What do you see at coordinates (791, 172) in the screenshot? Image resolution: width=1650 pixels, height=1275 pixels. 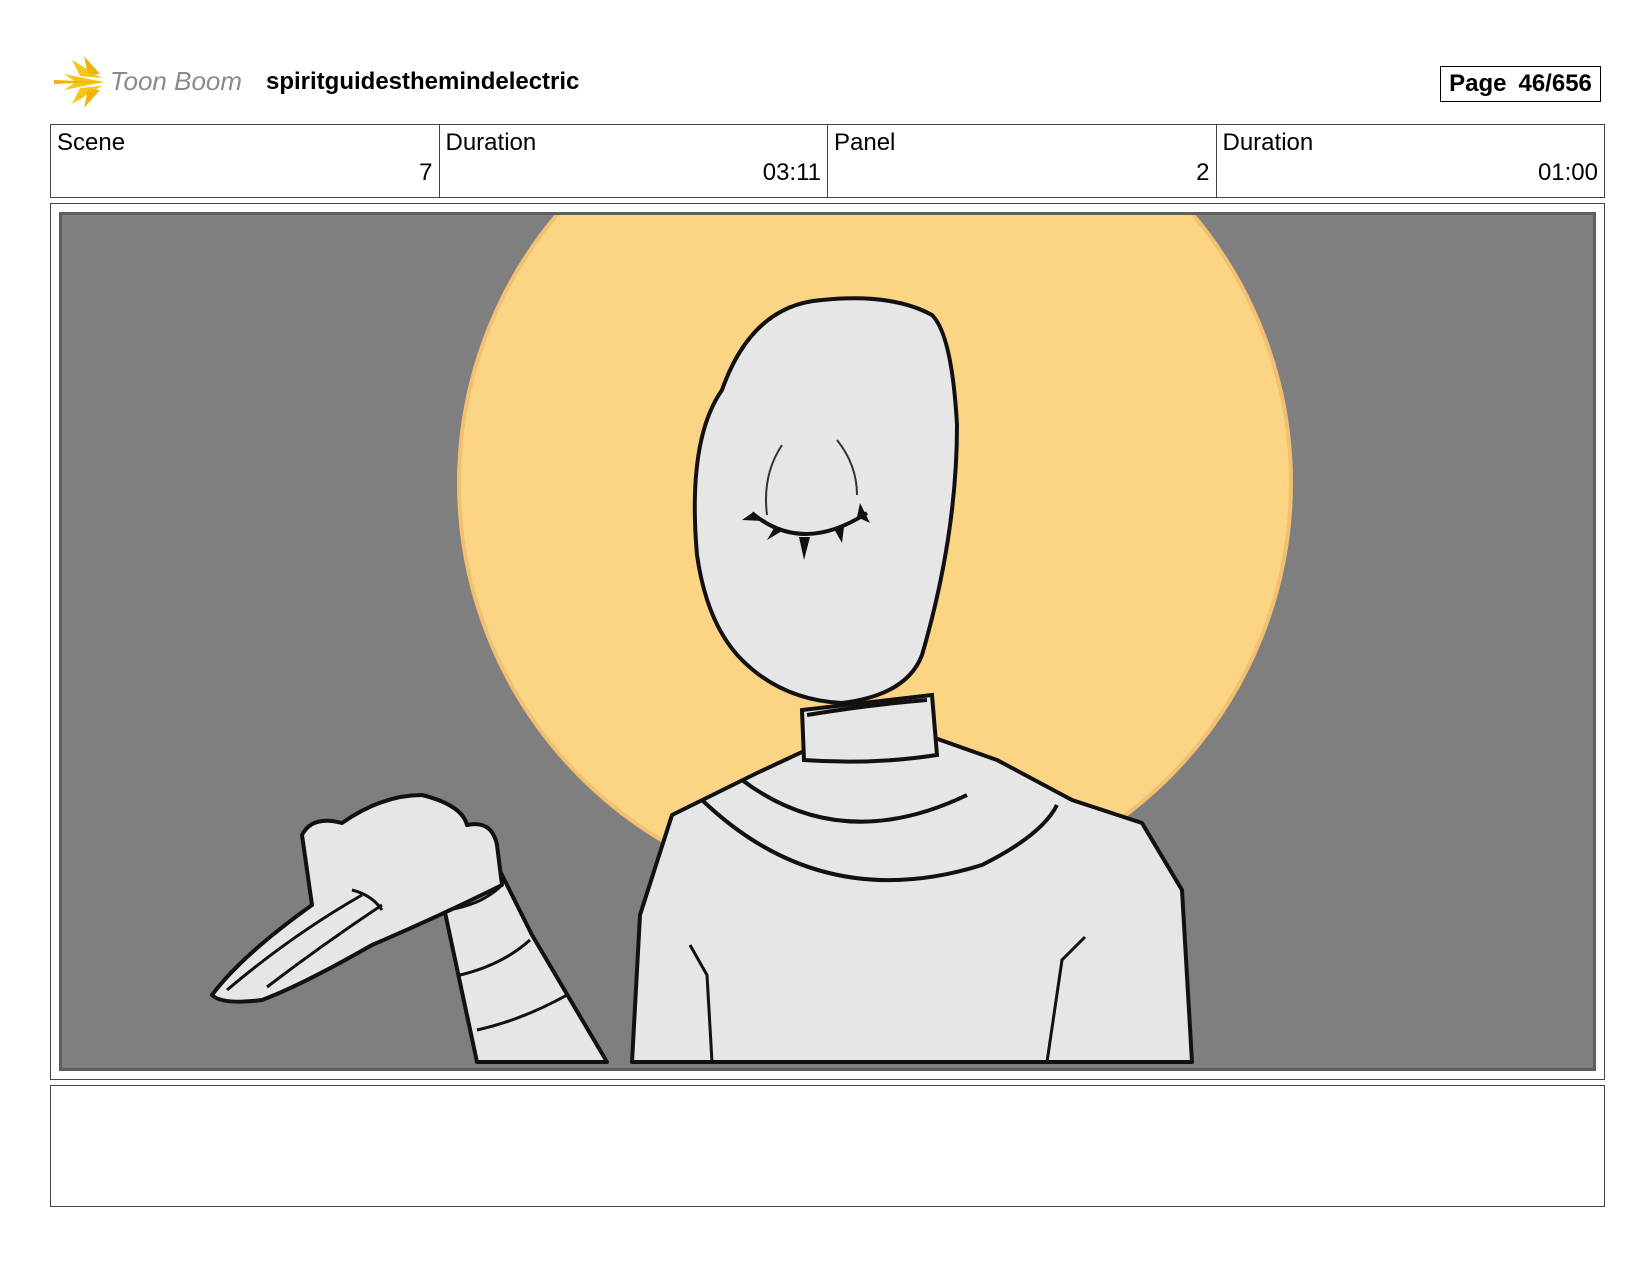 I see `scene-duration-value: 03:11` at bounding box center [791, 172].